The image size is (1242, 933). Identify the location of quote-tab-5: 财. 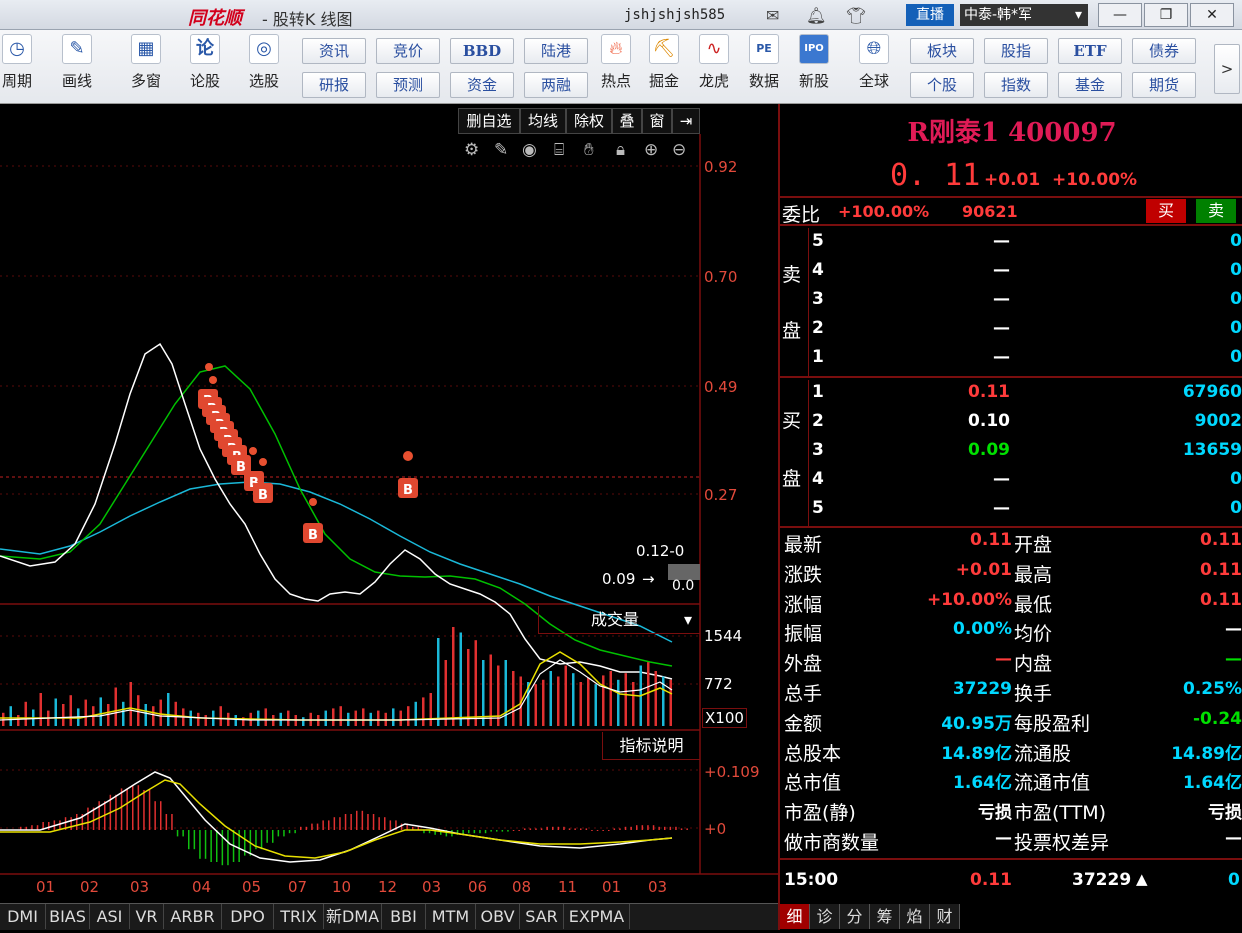
(945, 916).